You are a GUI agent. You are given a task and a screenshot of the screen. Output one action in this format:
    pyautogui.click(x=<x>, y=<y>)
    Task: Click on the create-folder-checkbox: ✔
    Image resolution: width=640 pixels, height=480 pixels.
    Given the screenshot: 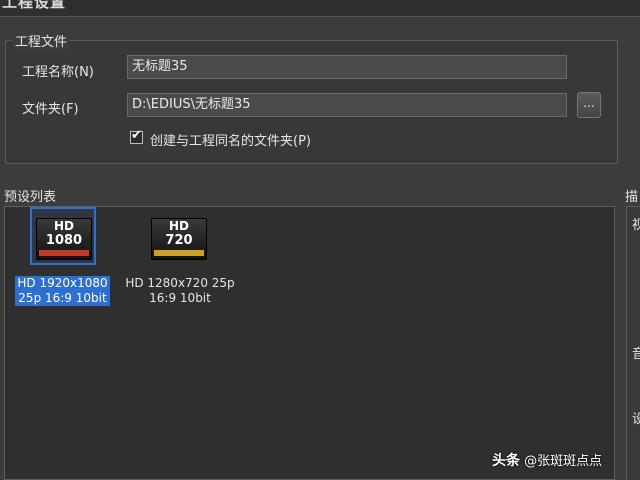 What is the action you would take?
    pyautogui.click(x=136, y=136)
    